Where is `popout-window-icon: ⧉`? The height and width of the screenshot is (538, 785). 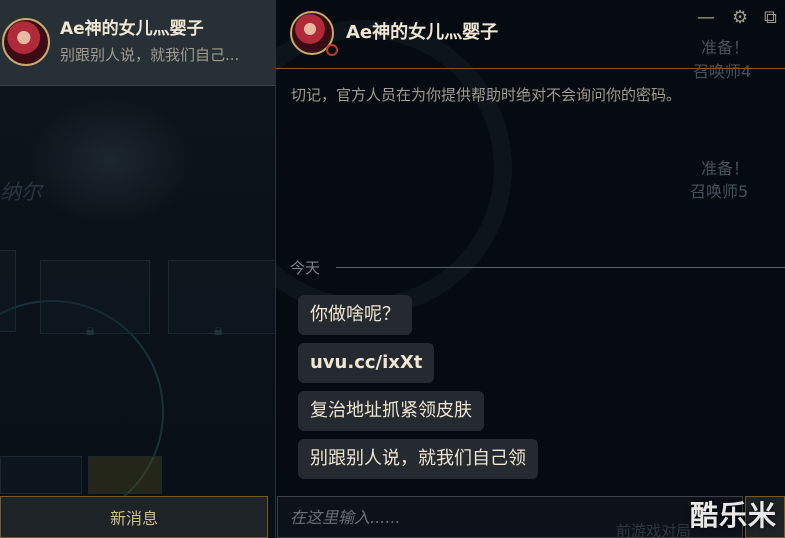 popout-window-icon: ⧉ is located at coordinates (770, 18).